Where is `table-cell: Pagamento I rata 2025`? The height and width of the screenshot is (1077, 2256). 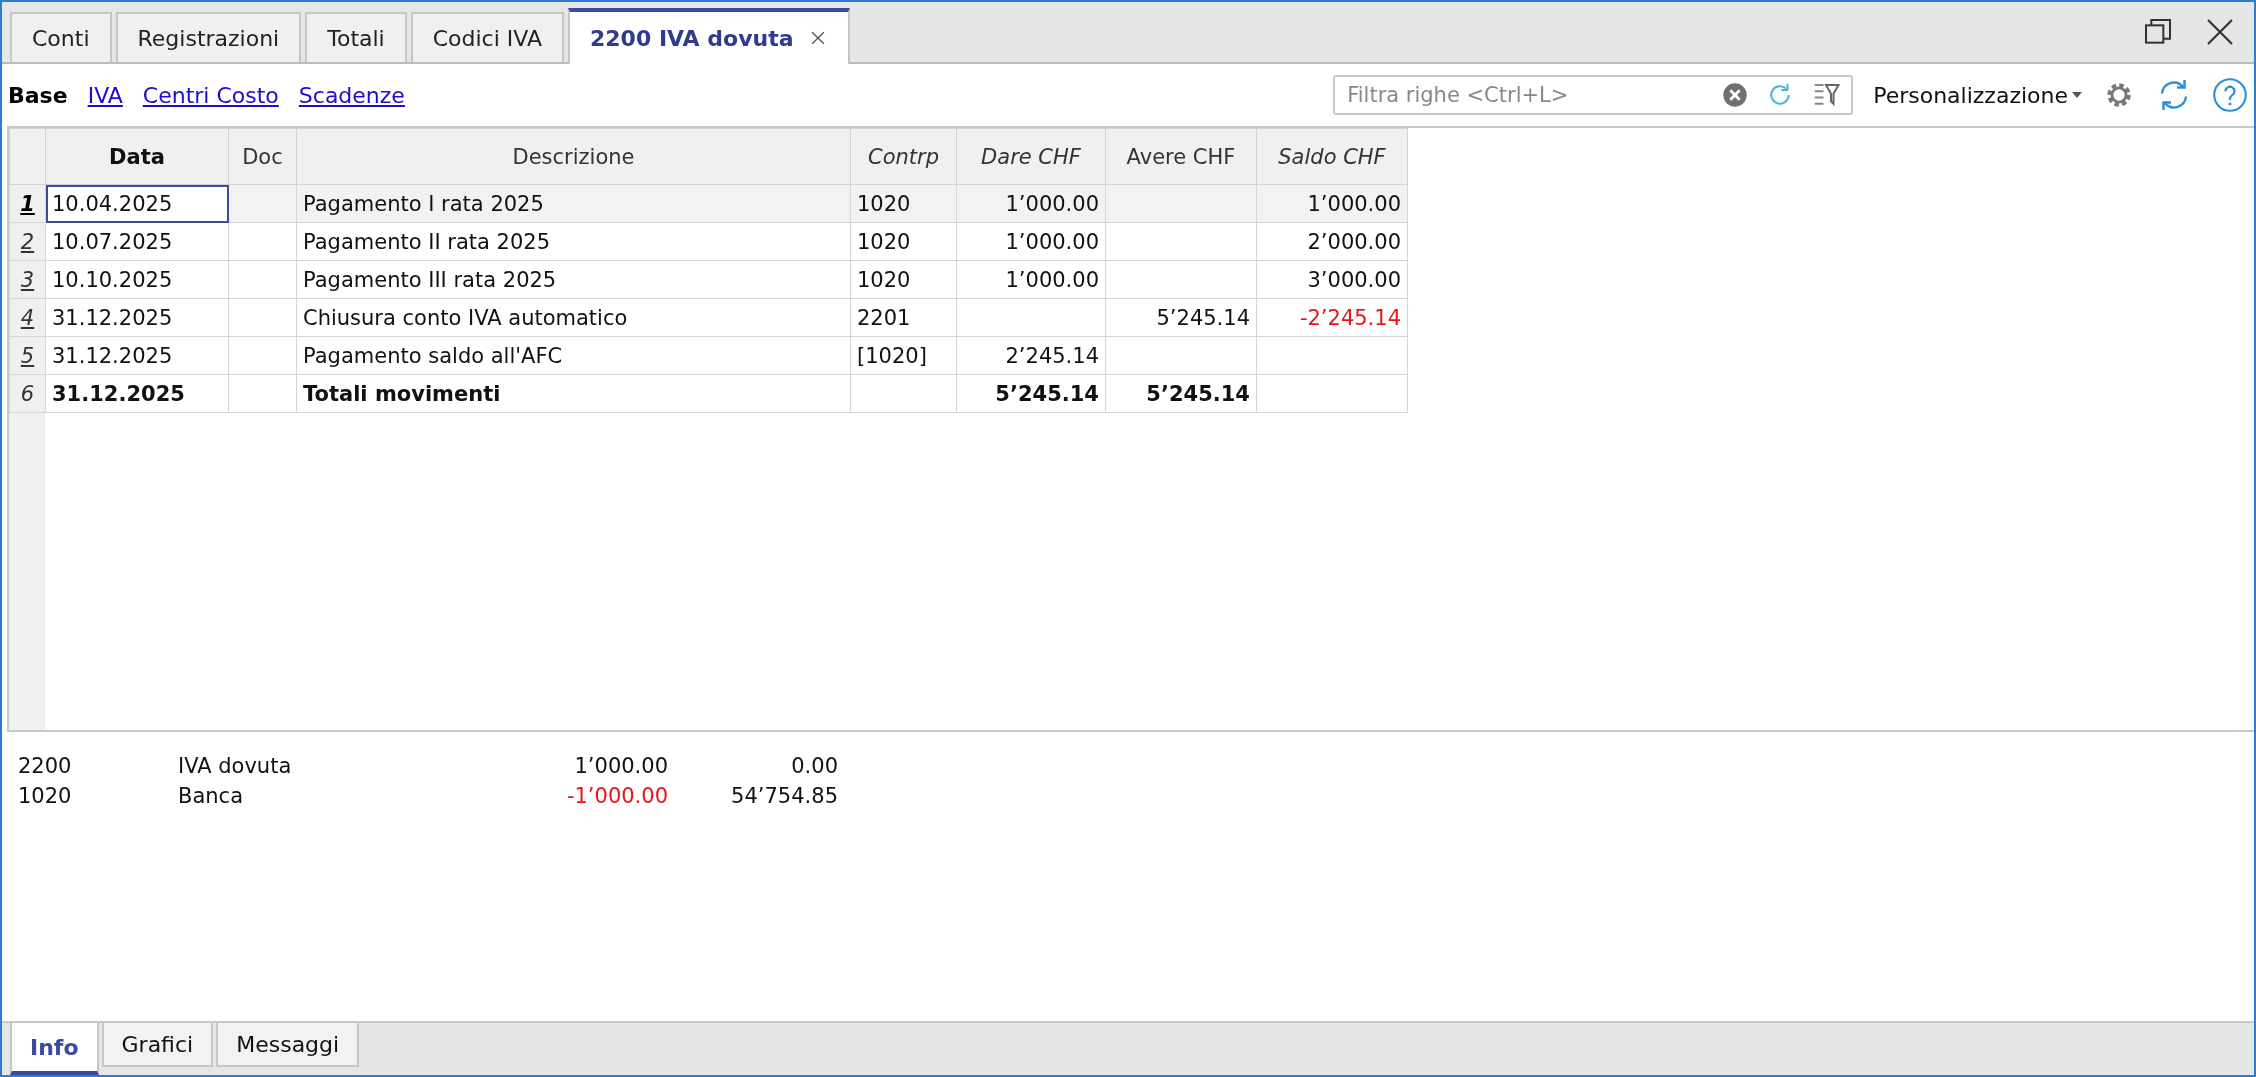 table-cell: Pagamento I rata 2025 is located at coordinates (573, 203).